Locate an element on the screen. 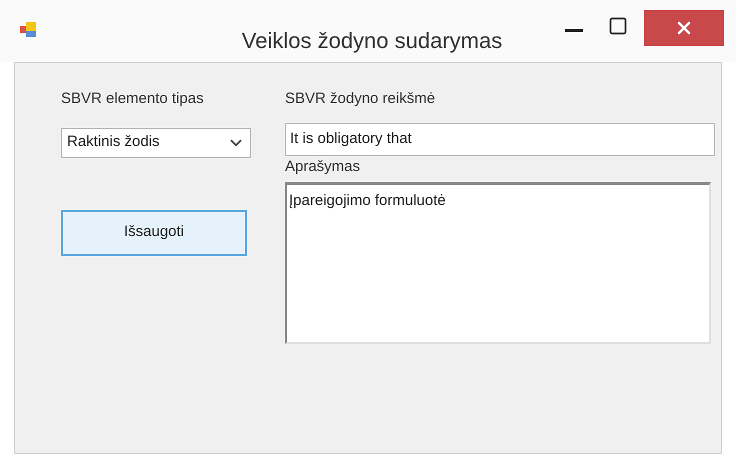  type-dropdown: Raktinis žodis is located at coordinates (156, 143).